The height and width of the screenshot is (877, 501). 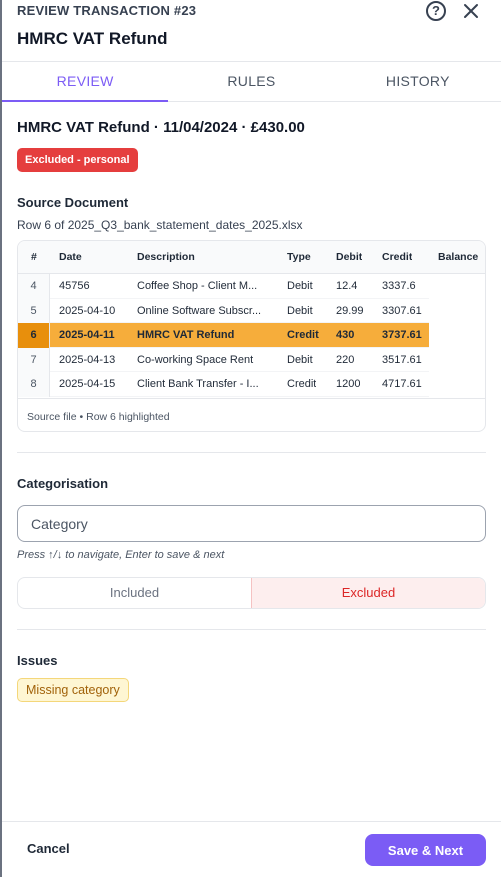 What do you see at coordinates (77, 160) in the screenshot?
I see `status-badge: Excluded - personal` at bounding box center [77, 160].